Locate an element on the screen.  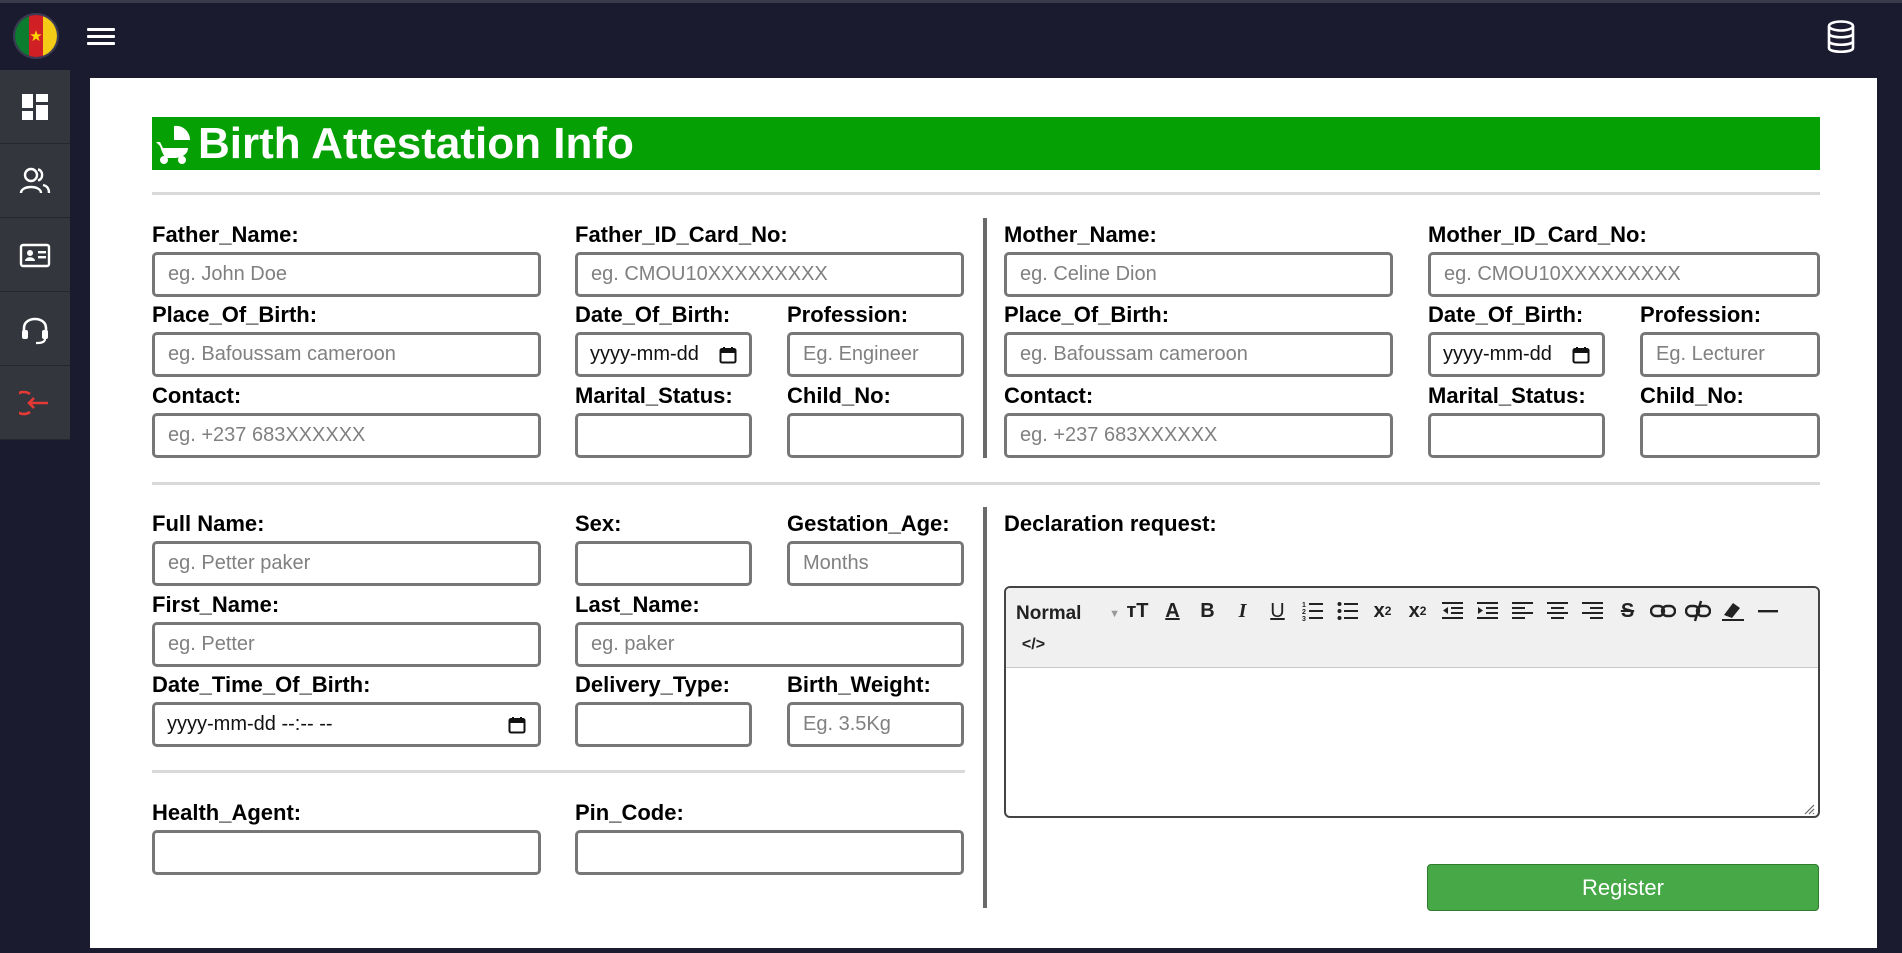
svg-text: 2 is located at coordinates (1304, 612).